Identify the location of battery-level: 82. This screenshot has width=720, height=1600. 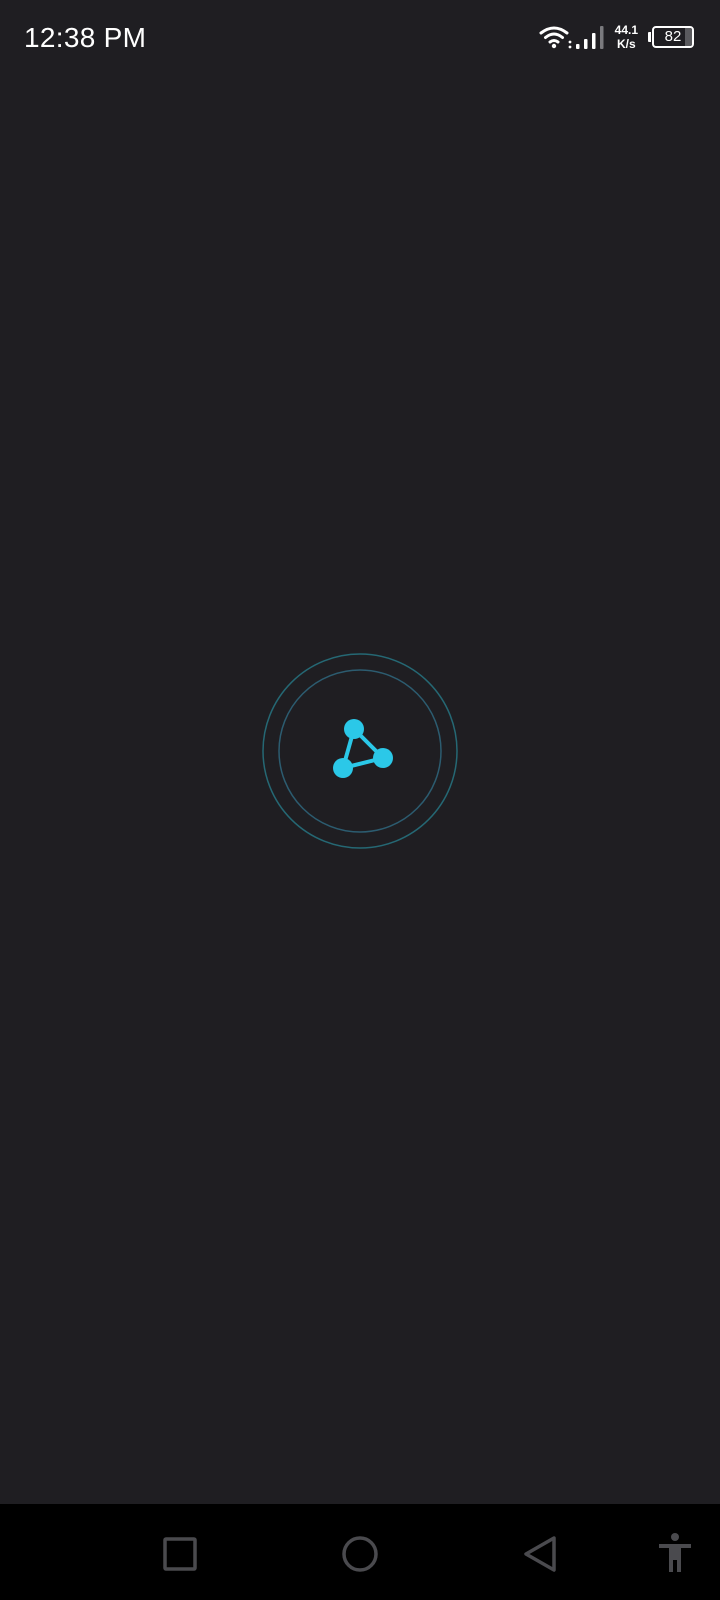
(673, 36).